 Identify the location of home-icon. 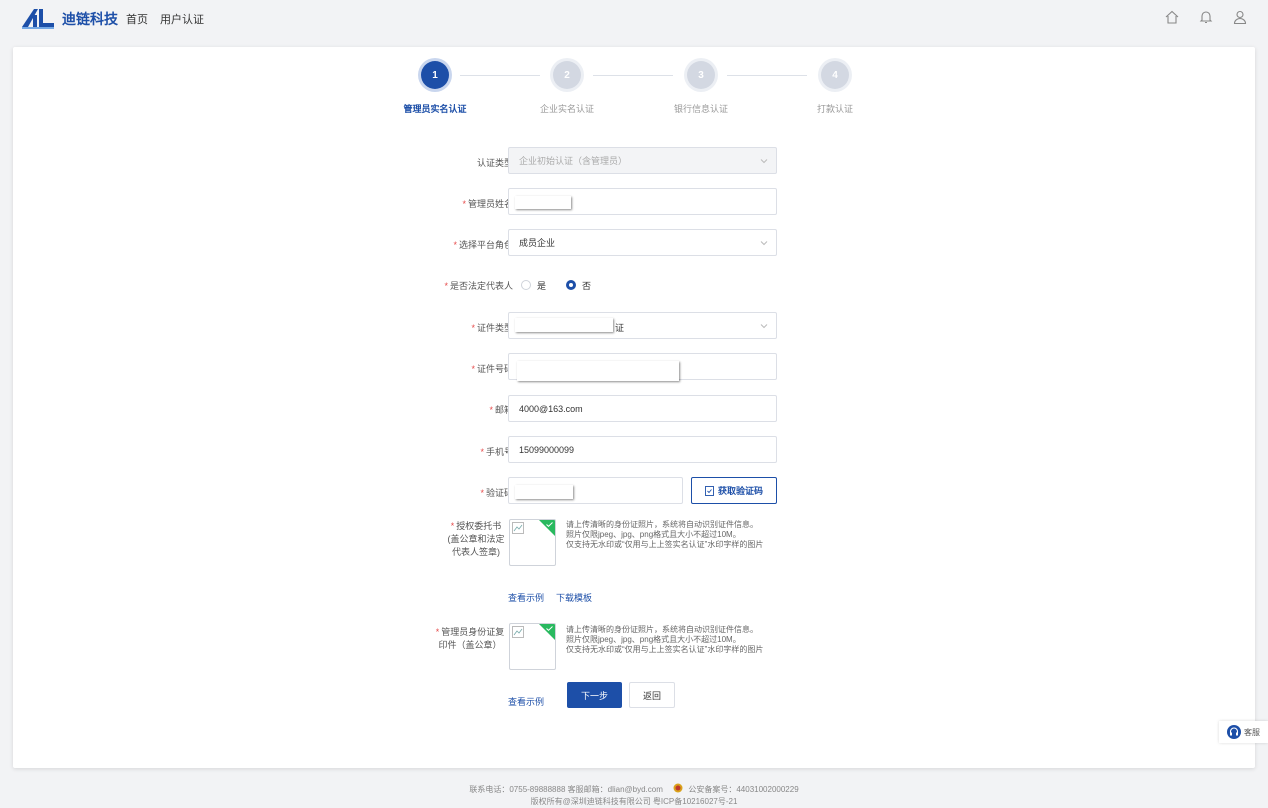
(1172, 17).